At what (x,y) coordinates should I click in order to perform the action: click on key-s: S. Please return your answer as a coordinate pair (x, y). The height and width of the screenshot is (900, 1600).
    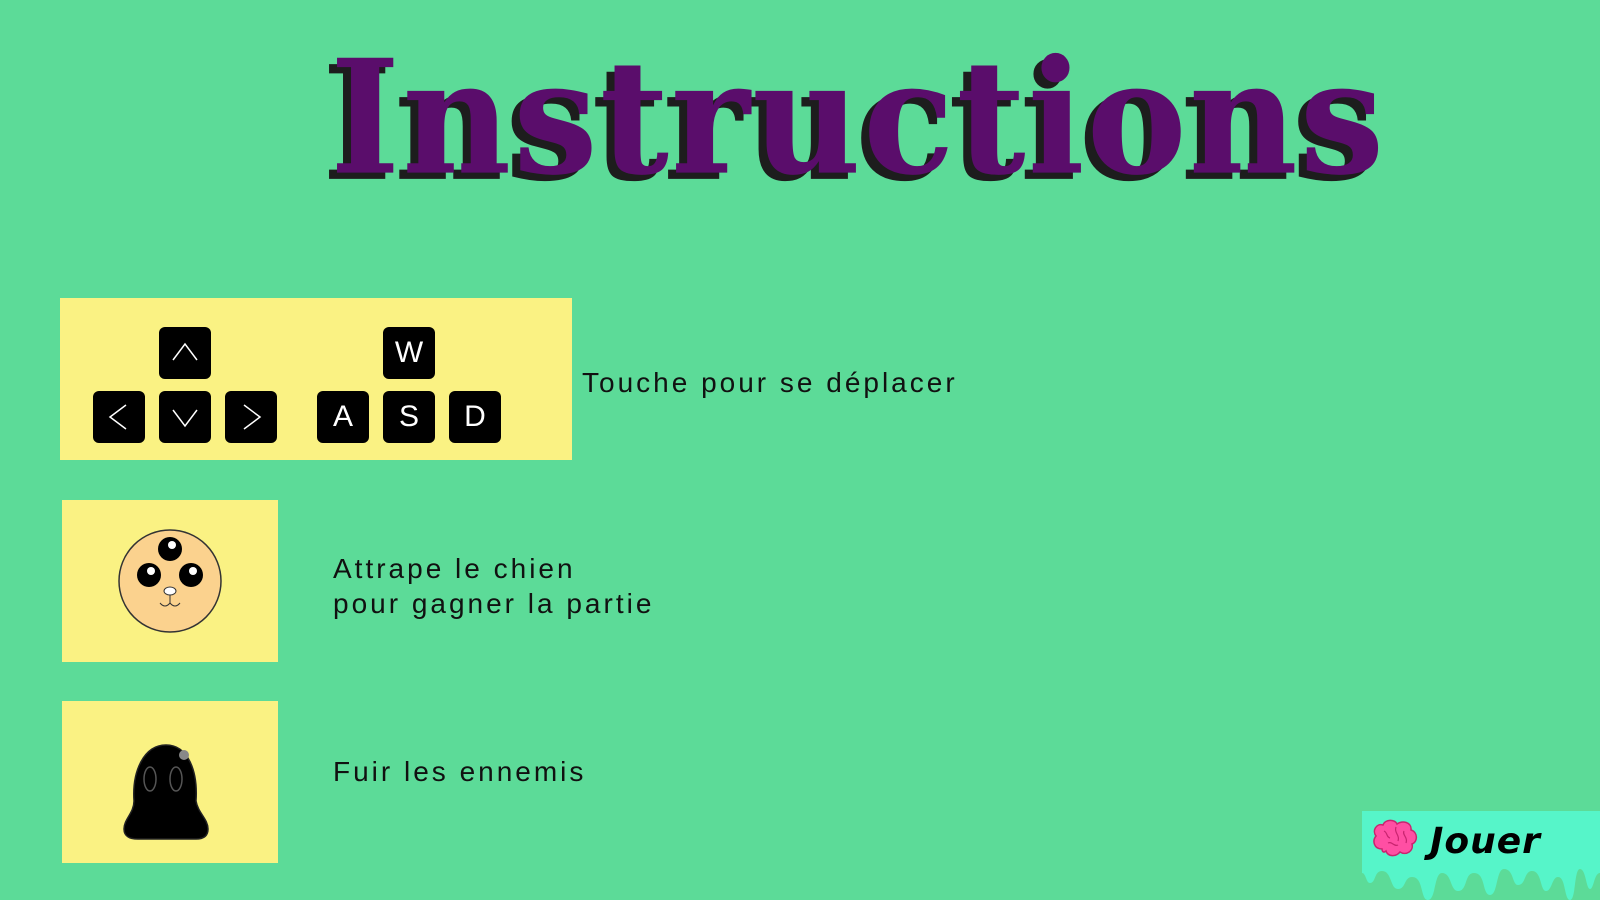
    Looking at the image, I should click on (409, 417).